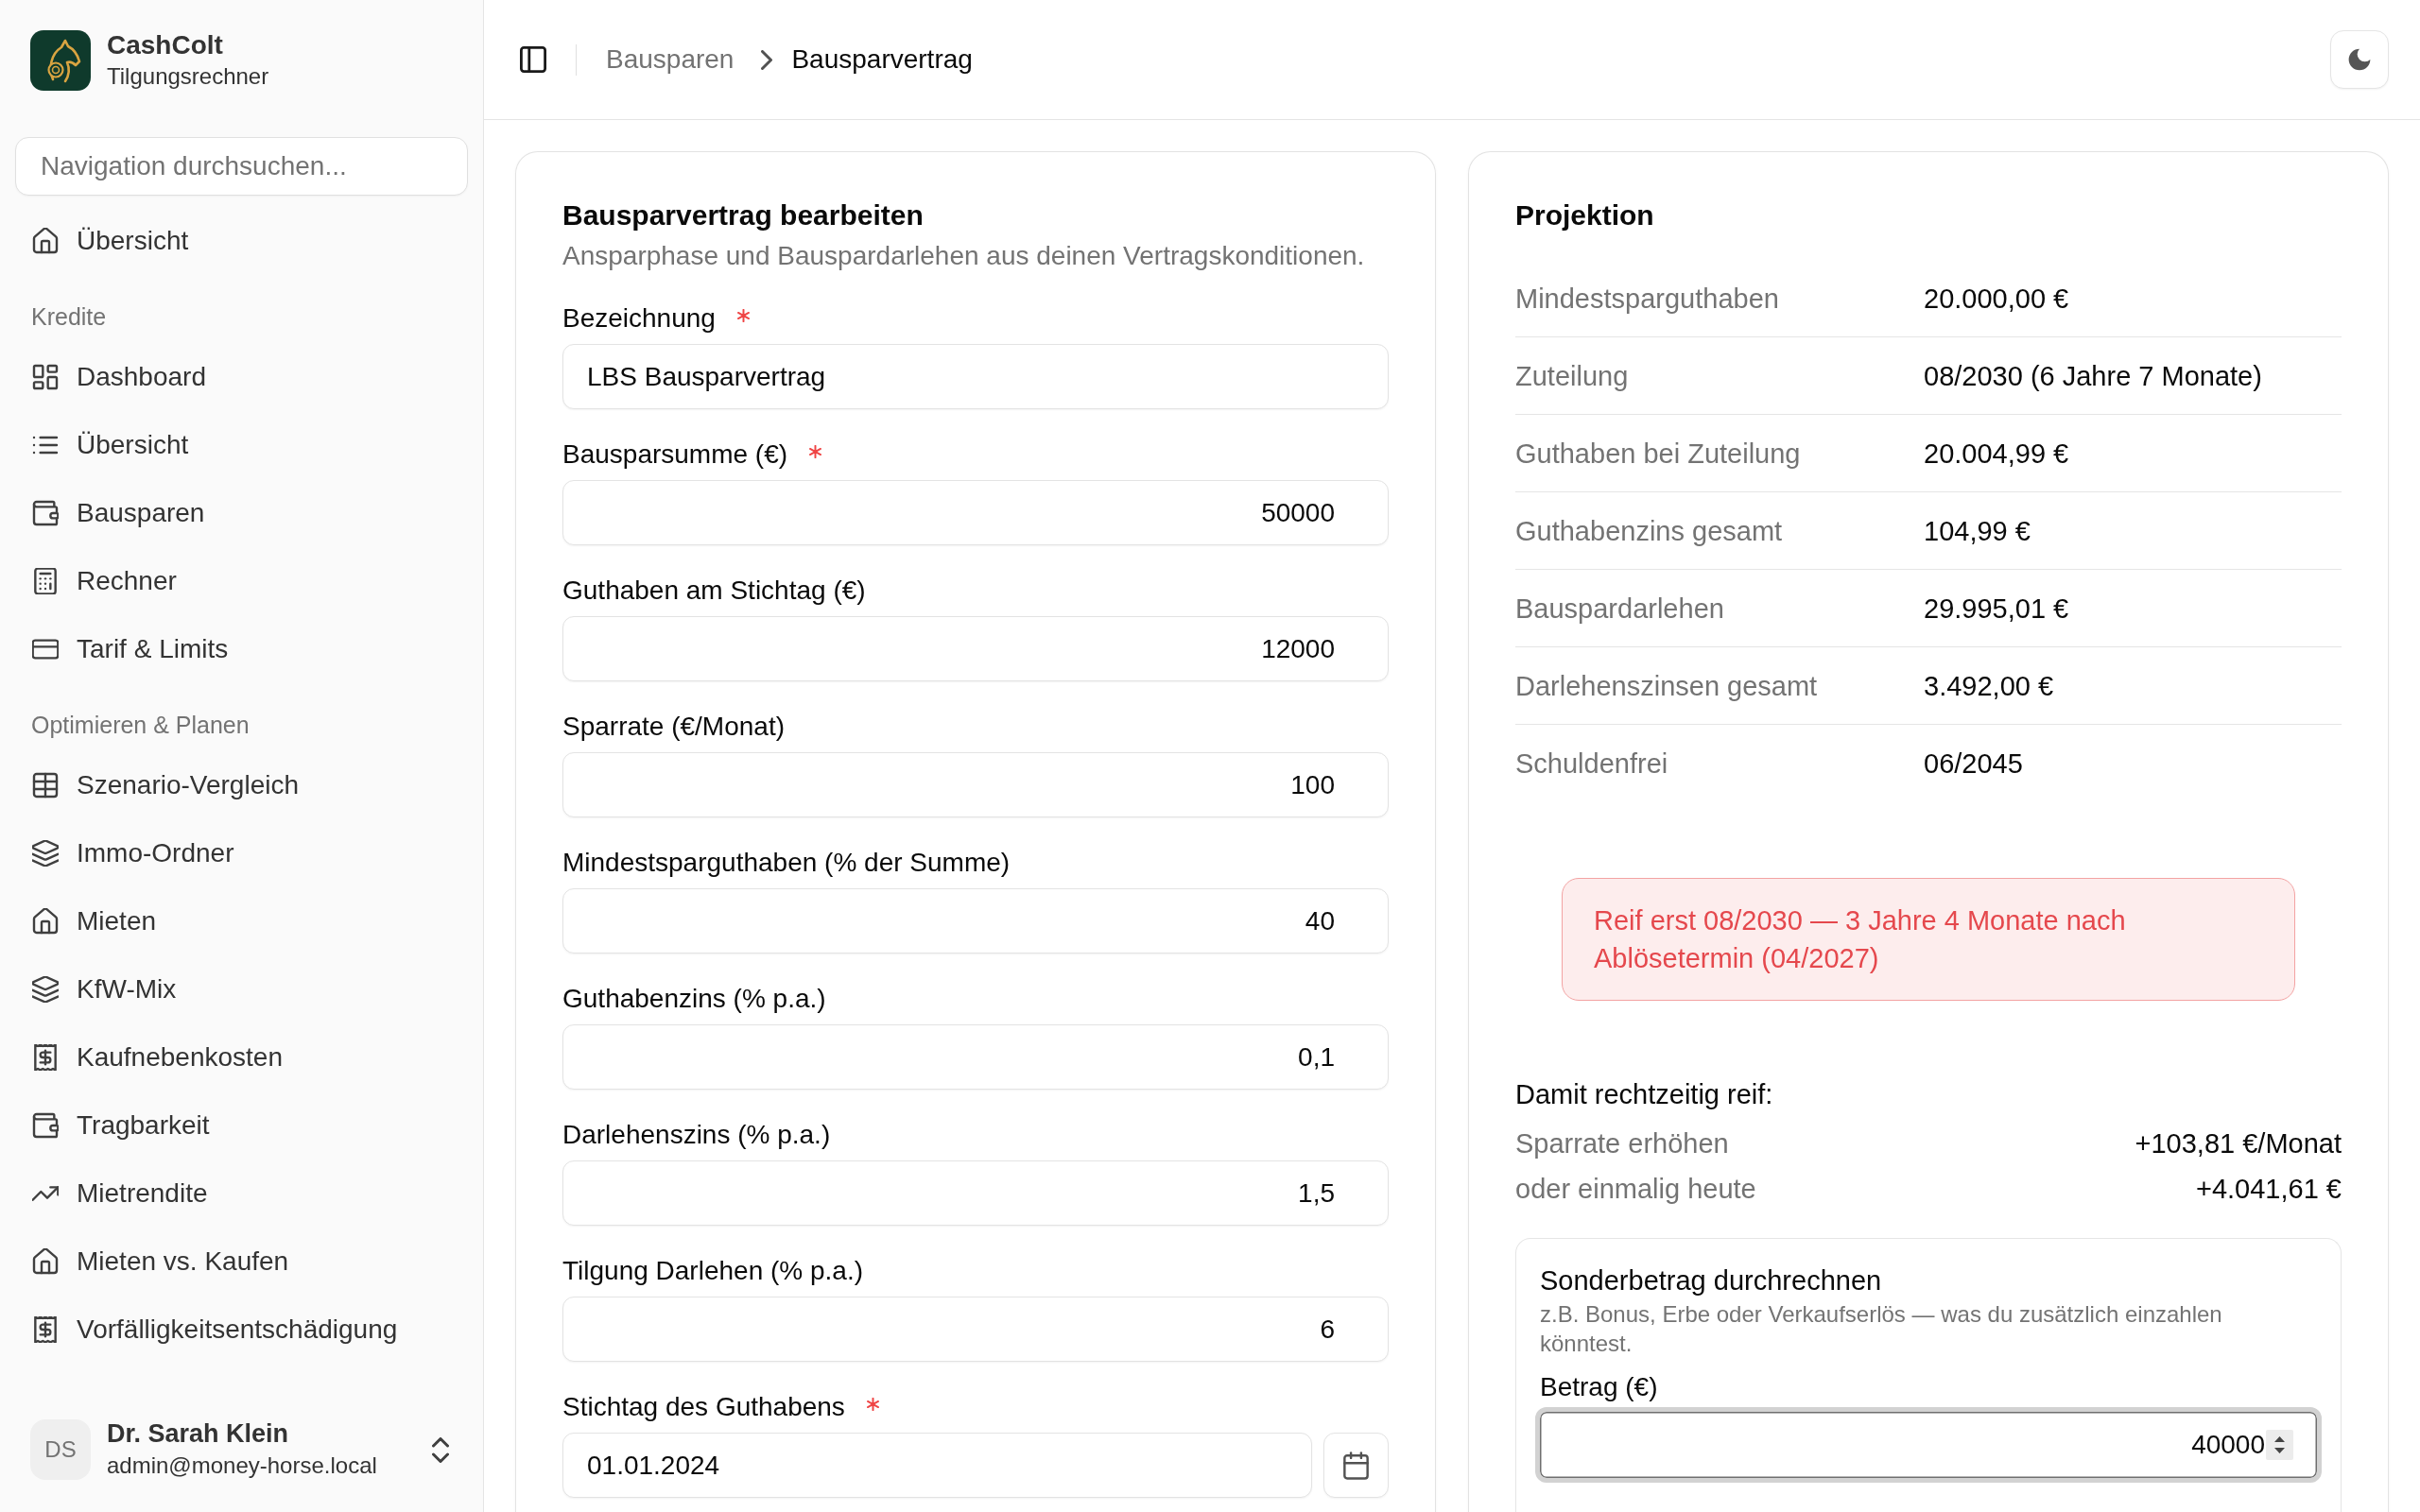 The image size is (2420, 1512). What do you see at coordinates (976, 376) in the screenshot?
I see `text-field: LBS Bausparvertrag` at bounding box center [976, 376].